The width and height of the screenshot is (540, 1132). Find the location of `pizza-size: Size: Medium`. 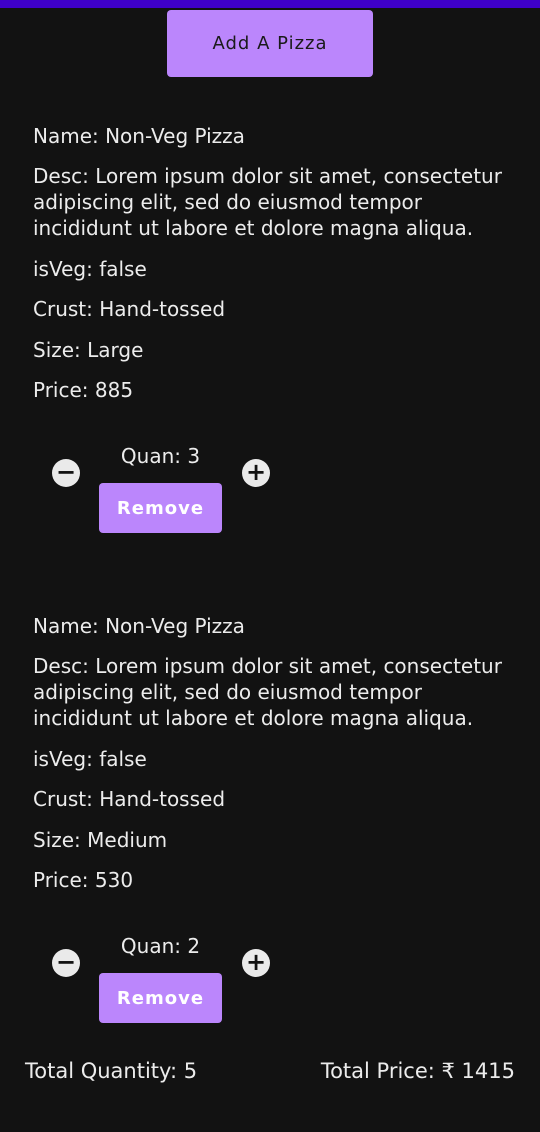

pizza-size: Size: Medium is located at coordinates (100, 840).